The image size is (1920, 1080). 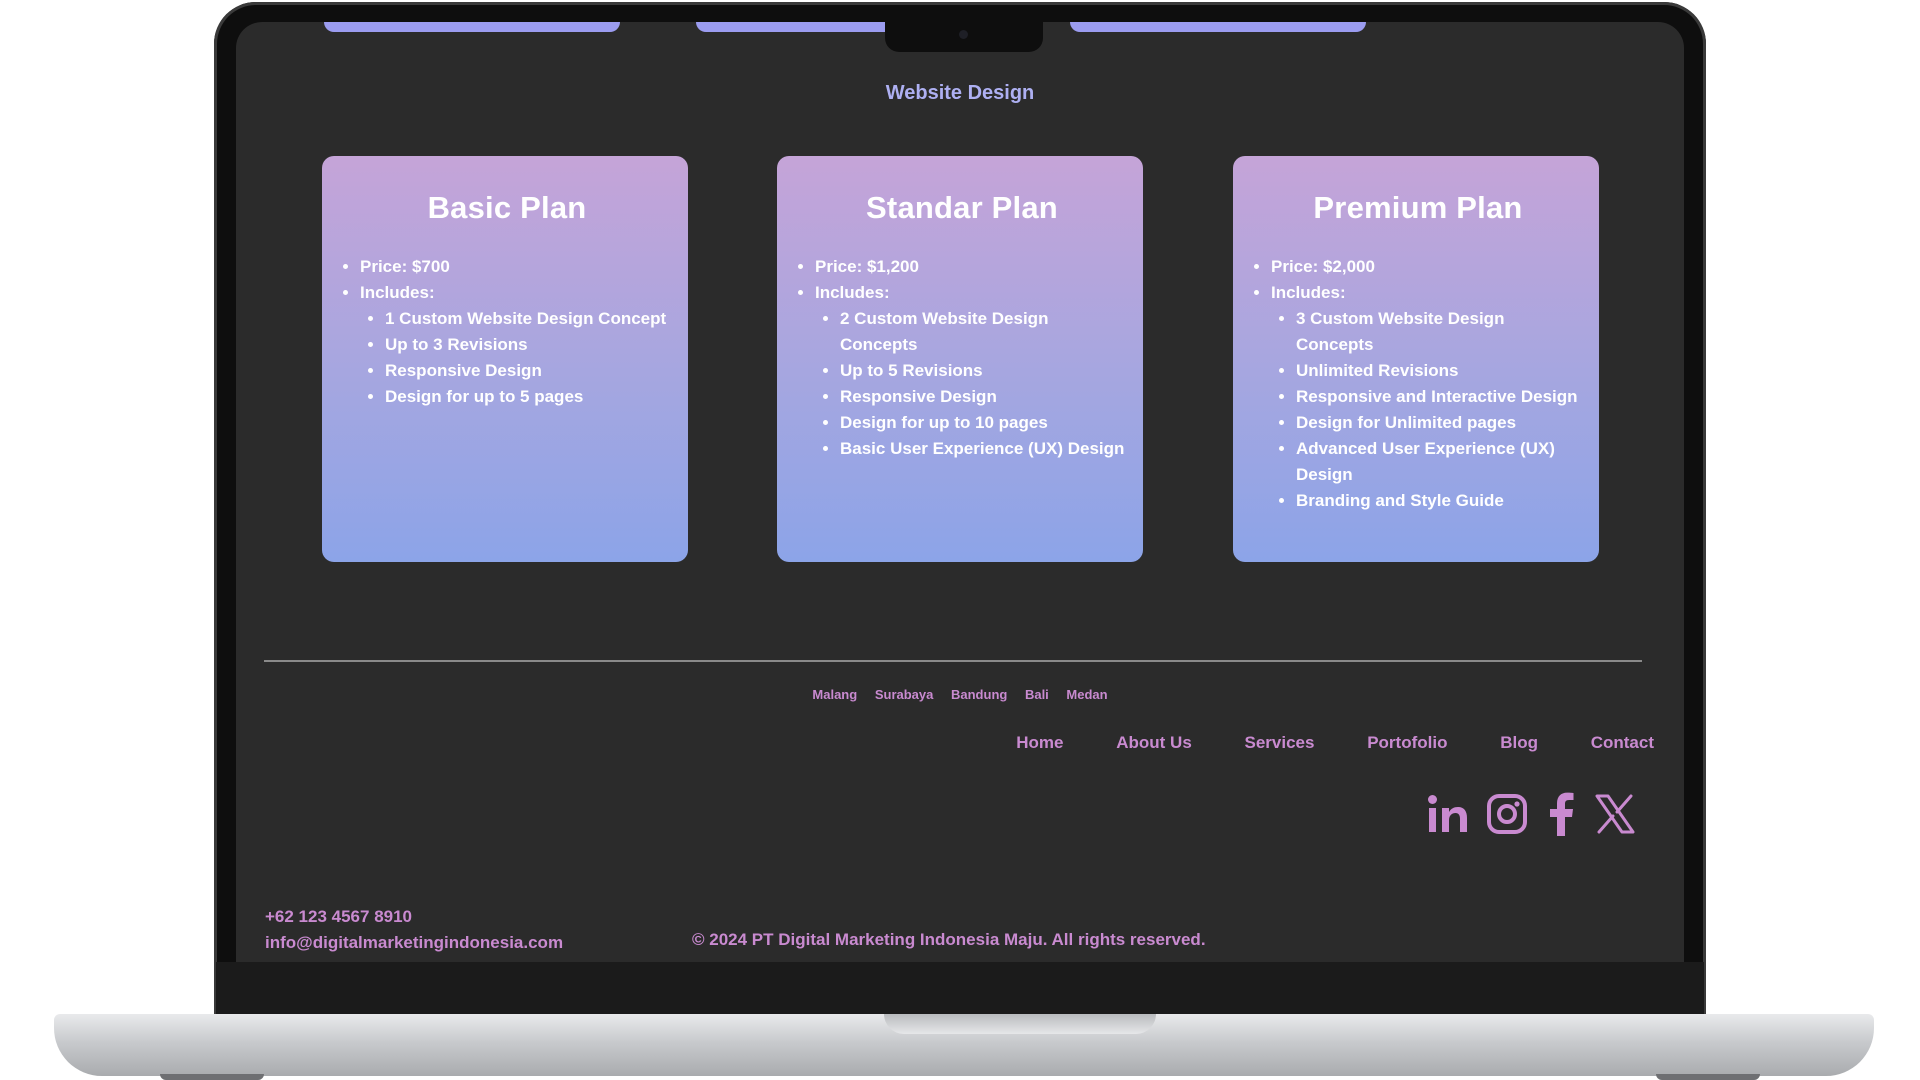 I want to click on list-item: Branding and Style Guide, so click(x=1440, y=501).